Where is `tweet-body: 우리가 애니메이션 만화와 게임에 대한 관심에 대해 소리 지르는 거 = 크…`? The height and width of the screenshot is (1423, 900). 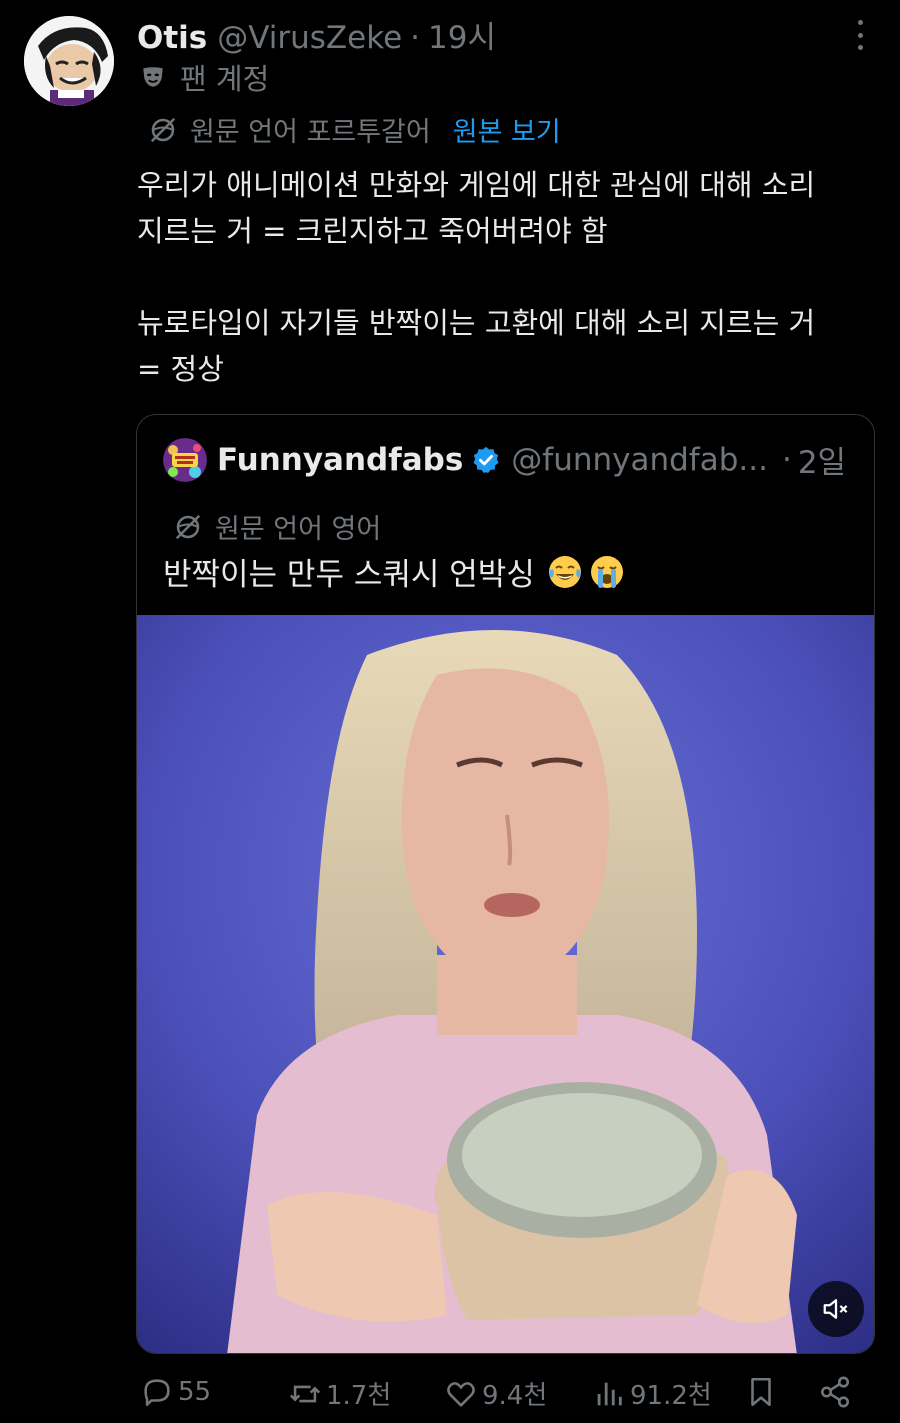
tweet-body: 우리가 애니메이션 만화와 게임에 대한 관심에 대해 소리 지르는 거 = 크… is located at coordinates (502, 277).